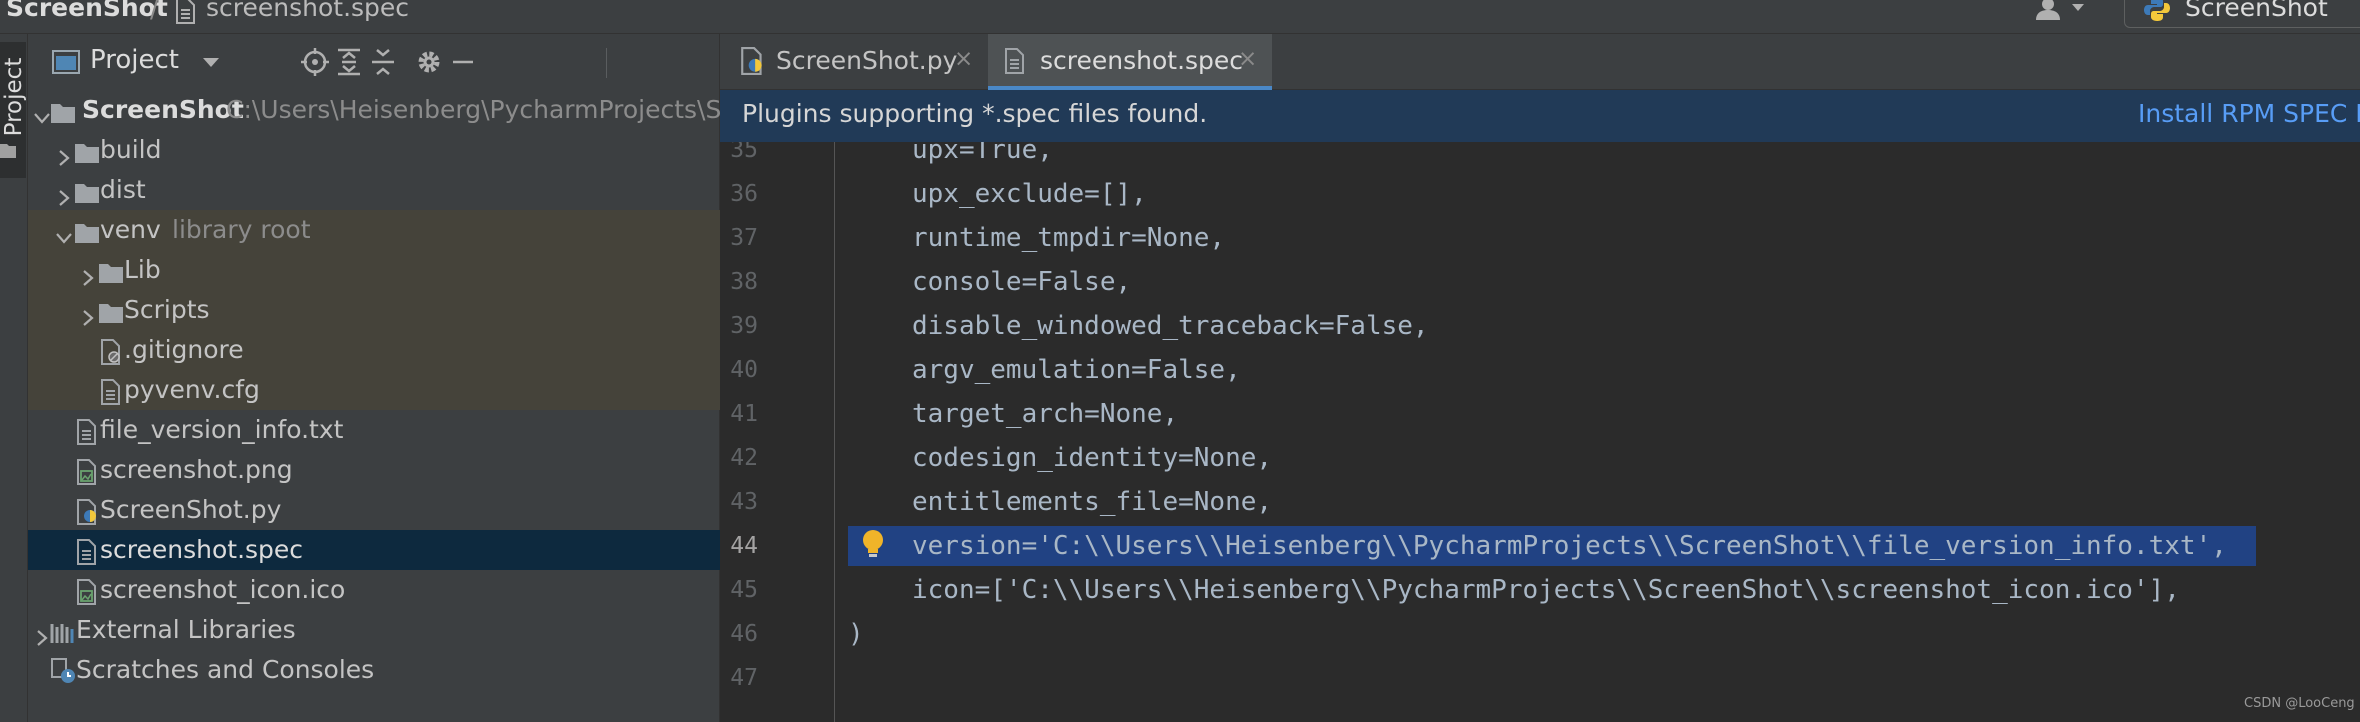 Image resolution: width=2360 pixels, height=722 pixels. What do you see at coordinates (130, 229) in the screenshot?
I see `tree-item-label: venv` at bounding box center [130, 229].